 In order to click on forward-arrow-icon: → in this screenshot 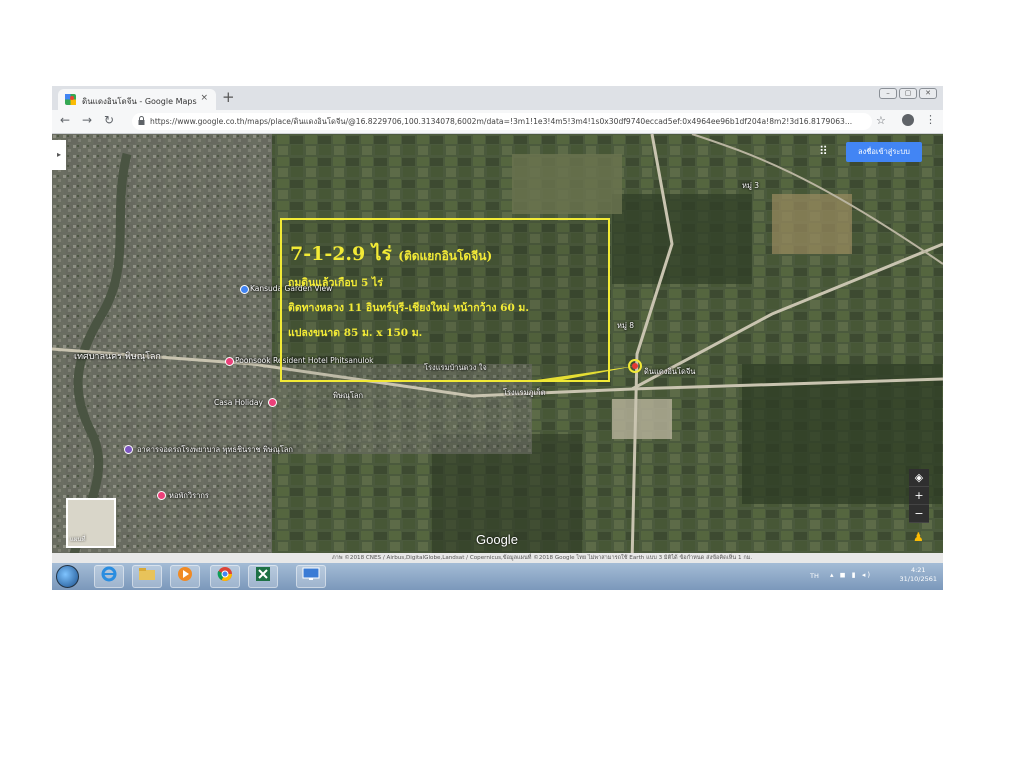, I will do `click(87, 120)`.